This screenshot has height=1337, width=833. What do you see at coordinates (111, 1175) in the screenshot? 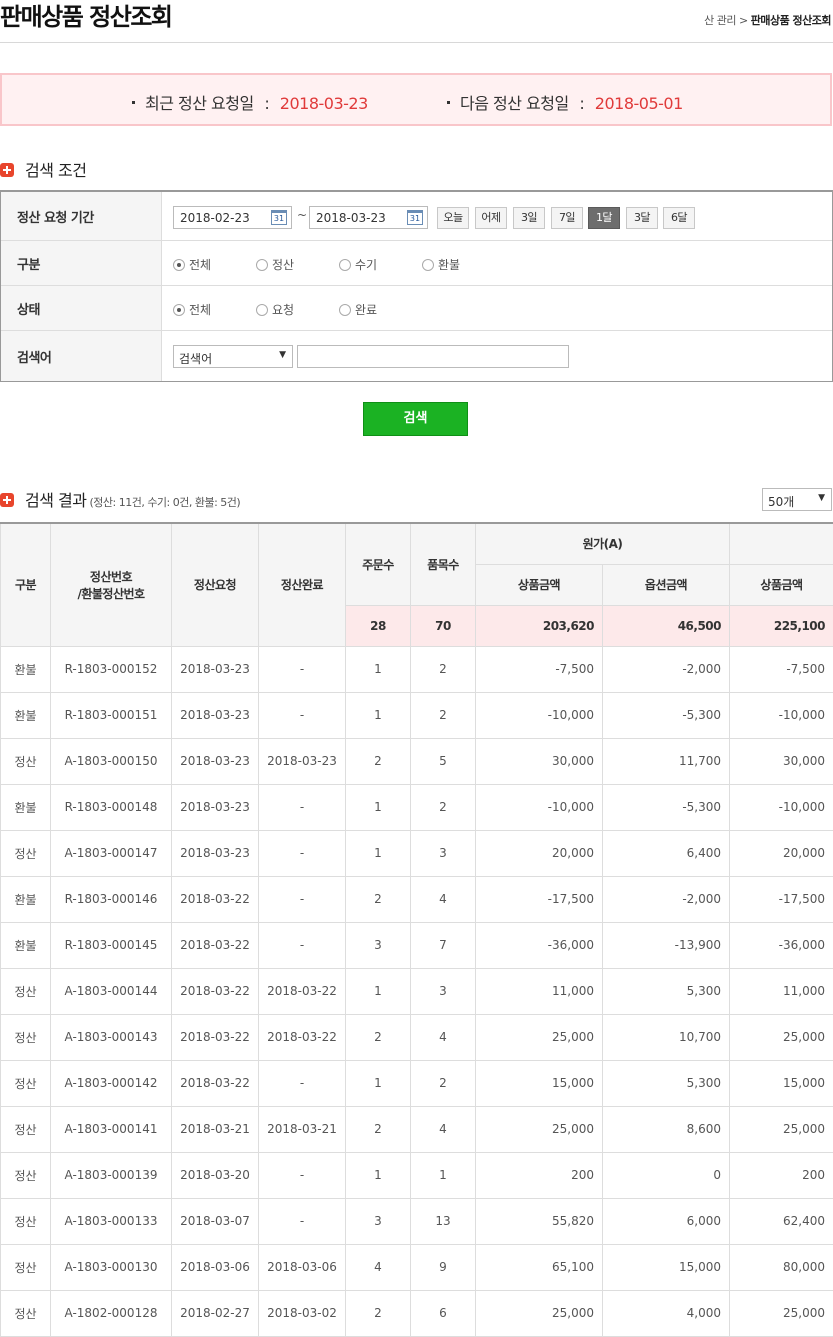
I see `cell-number: A-1803-000139` at bounding box center [111, 1175].